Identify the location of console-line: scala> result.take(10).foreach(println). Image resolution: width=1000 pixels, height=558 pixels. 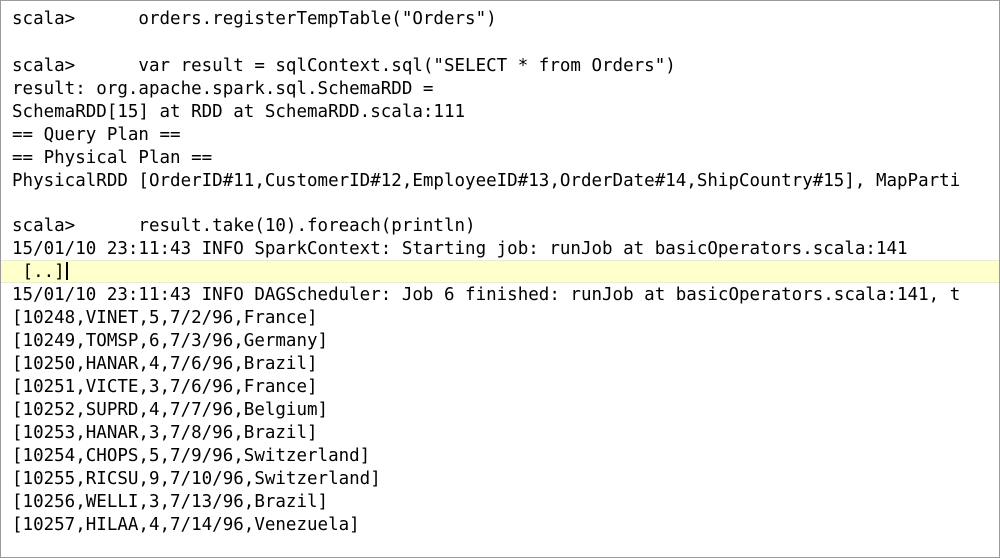
(244, 226).